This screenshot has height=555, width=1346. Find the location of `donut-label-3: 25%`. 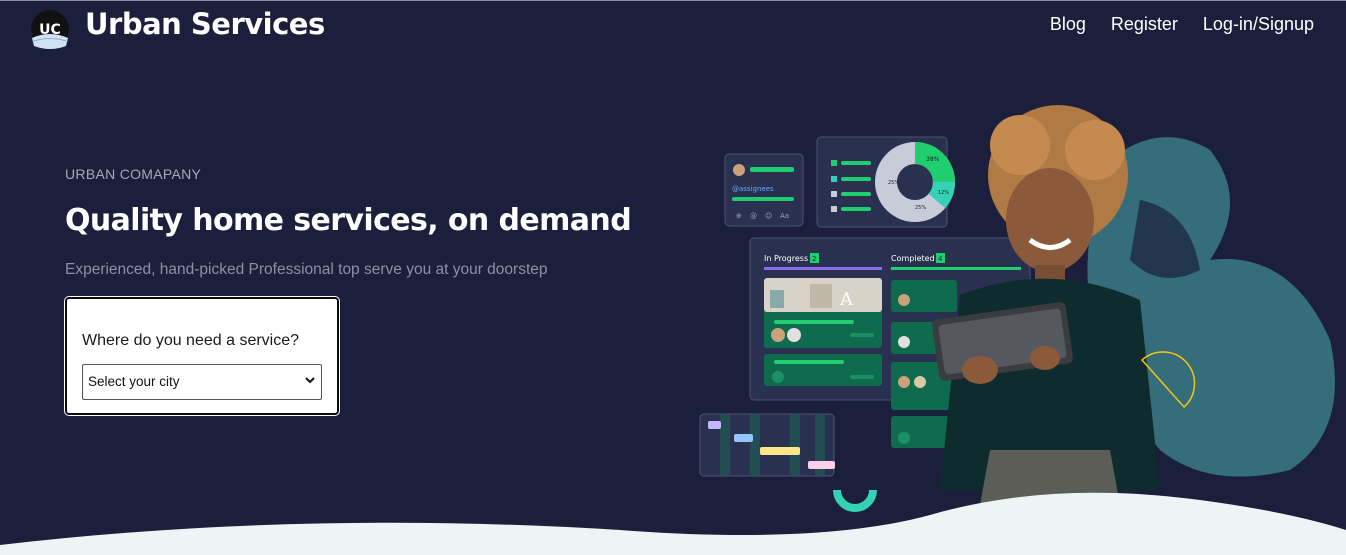

donut-label-3: 25% is located at coordinates (893, 183).